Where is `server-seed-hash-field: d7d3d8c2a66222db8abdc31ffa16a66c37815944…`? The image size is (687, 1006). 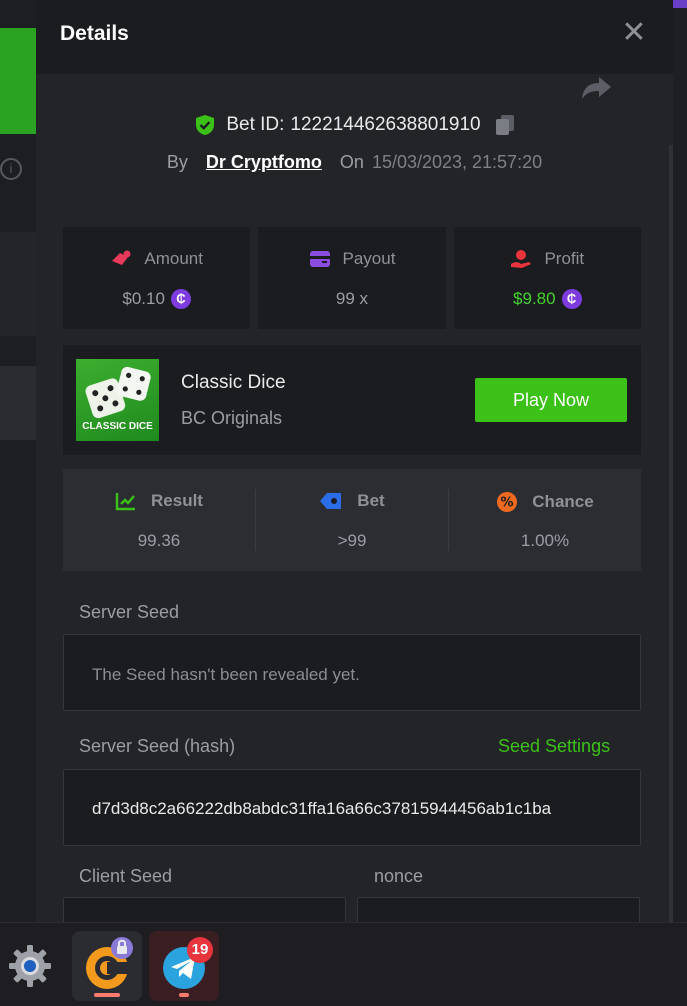 server-seed-hash-field: d7d3d8c2a66222db8abdc31ffa16a66c37815944… is located at coordinates (352, 807).